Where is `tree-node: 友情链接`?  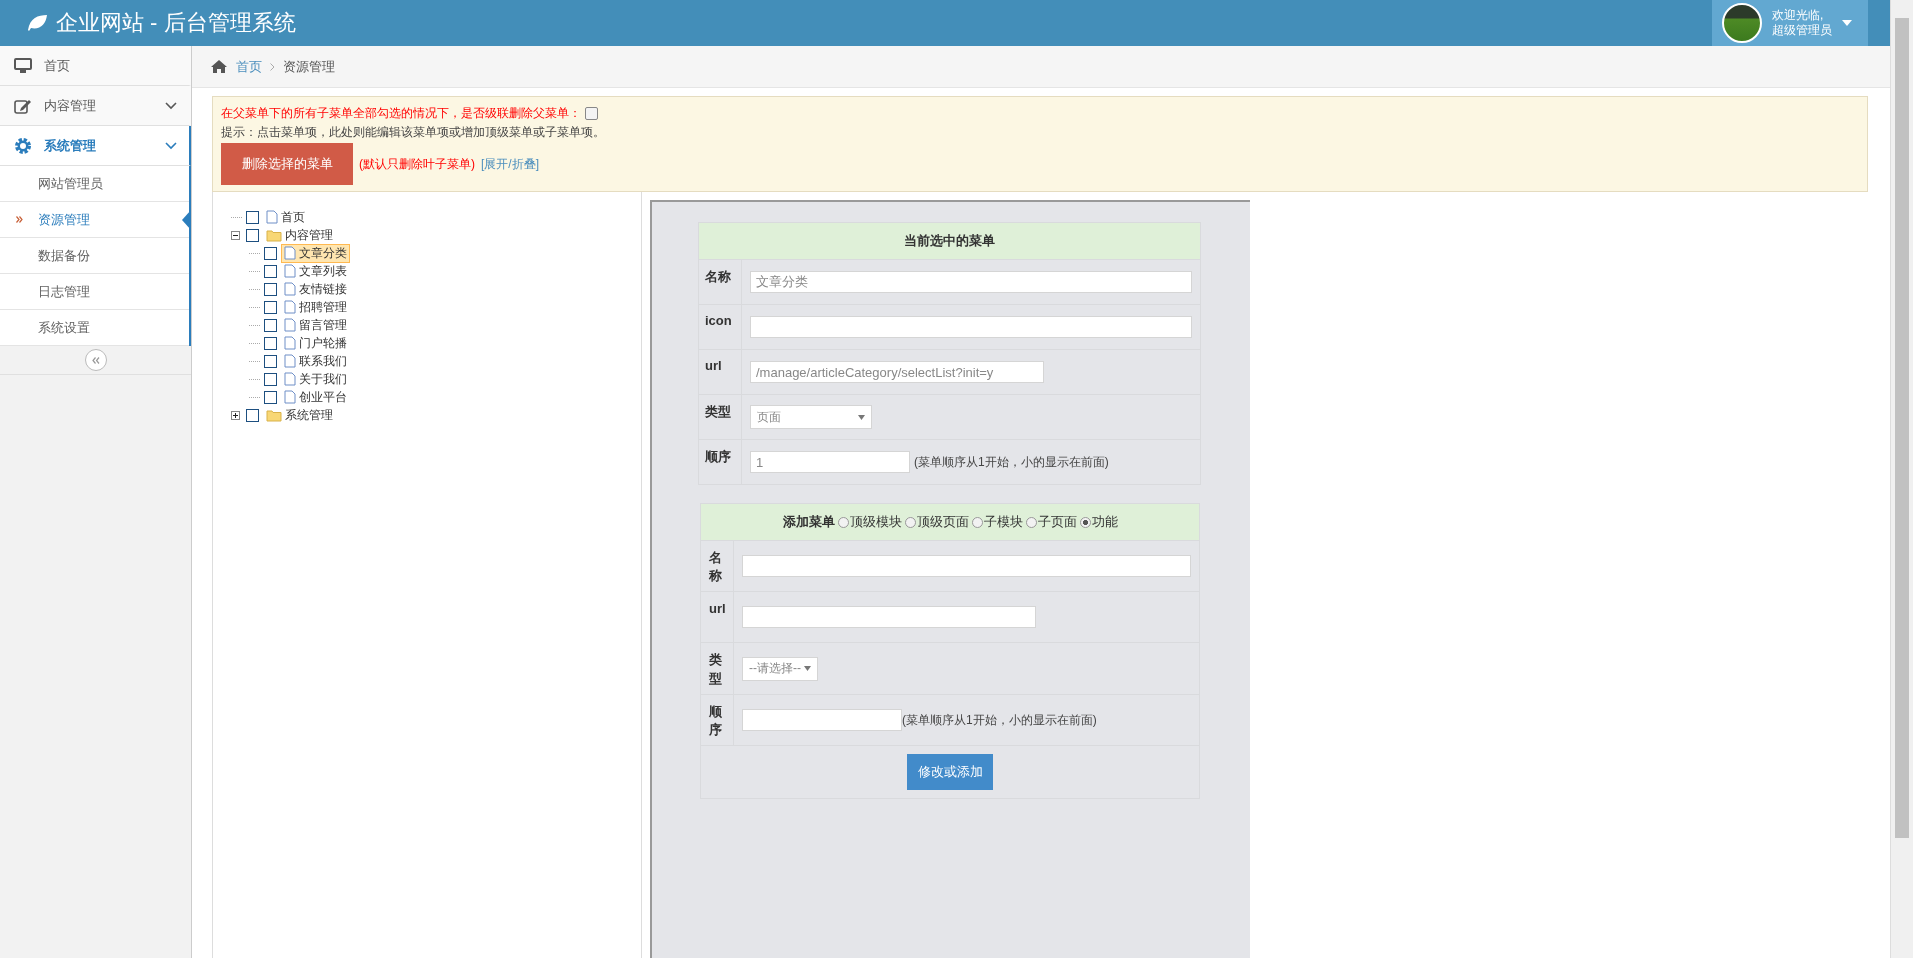
tree-node: 友情链接 is located at coordinates (315, 289).